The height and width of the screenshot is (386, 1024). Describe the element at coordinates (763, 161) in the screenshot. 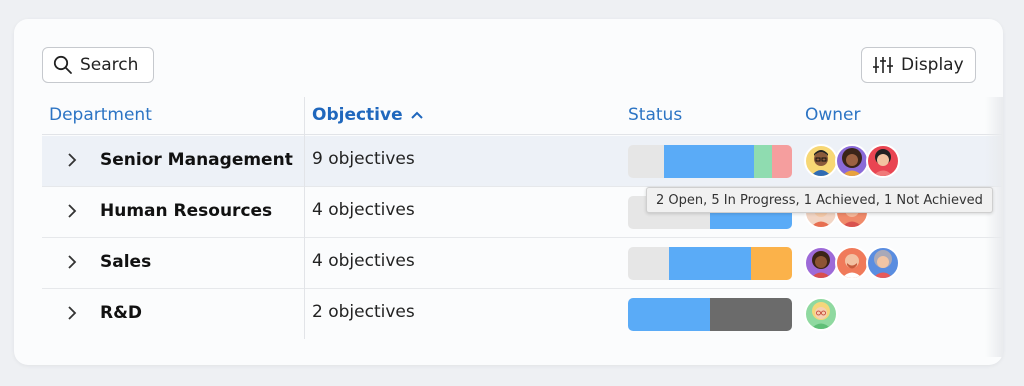

I see `status-segment-achieved` at that location.